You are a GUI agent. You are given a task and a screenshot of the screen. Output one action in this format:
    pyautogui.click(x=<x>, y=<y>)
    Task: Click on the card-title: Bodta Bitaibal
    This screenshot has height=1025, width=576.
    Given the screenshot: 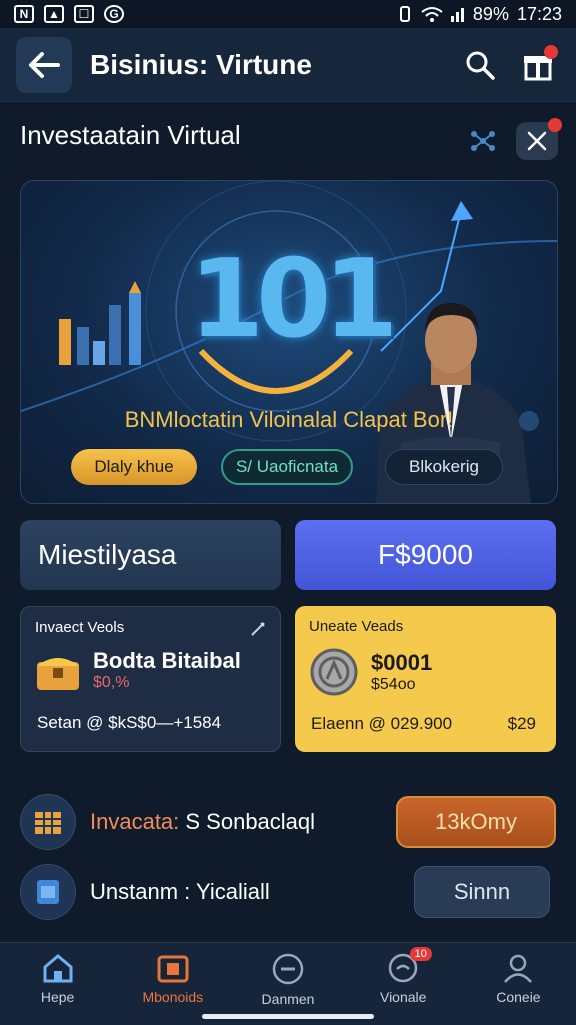 What is the action you would take?
    pyautogui.click(x=167, y=660)
    